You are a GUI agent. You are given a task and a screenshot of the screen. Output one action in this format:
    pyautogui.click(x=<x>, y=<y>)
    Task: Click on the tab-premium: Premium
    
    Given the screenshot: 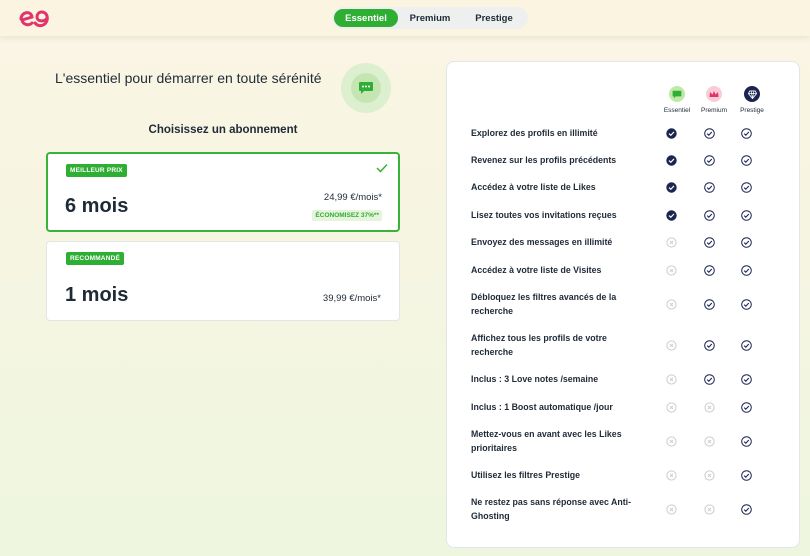 What is the action you would take?
    pyautogui.click(x=430, y=18)
    